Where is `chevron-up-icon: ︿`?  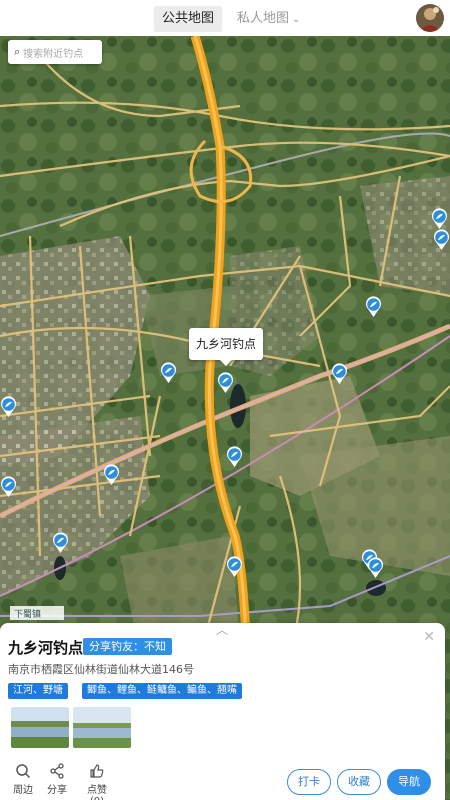
chevron-up-icon: ︿ is located at coordinates (222, 629).